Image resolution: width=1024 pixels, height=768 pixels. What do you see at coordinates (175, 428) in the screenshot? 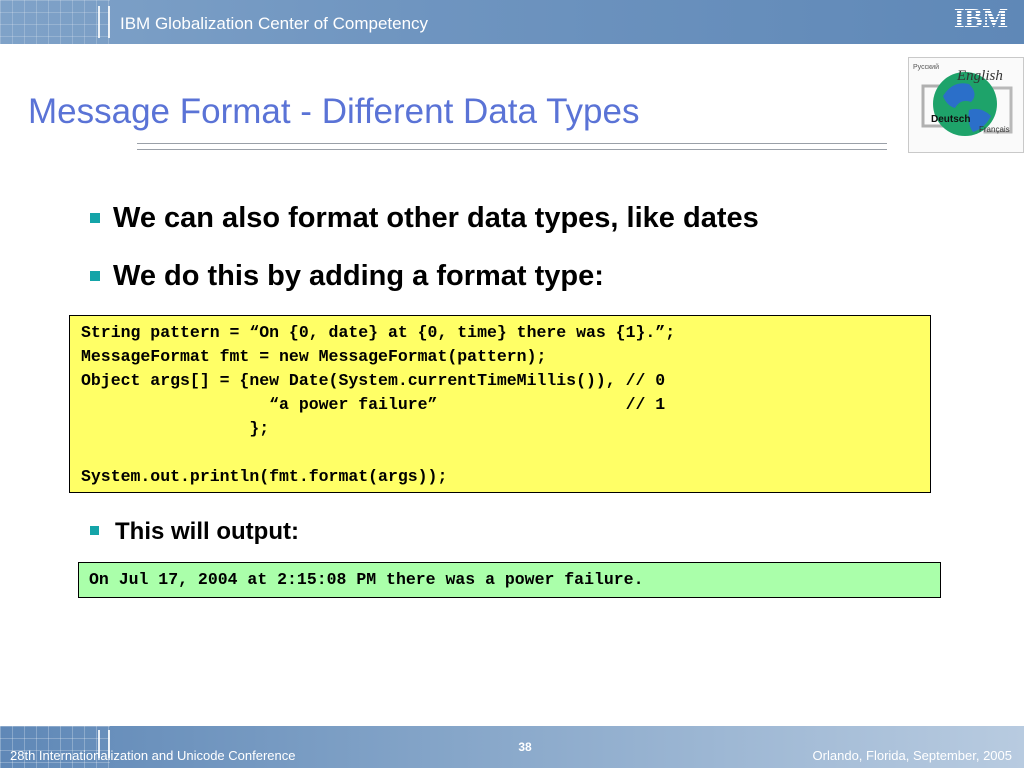
I see `code-line: };` at bounding box center [175, 428].